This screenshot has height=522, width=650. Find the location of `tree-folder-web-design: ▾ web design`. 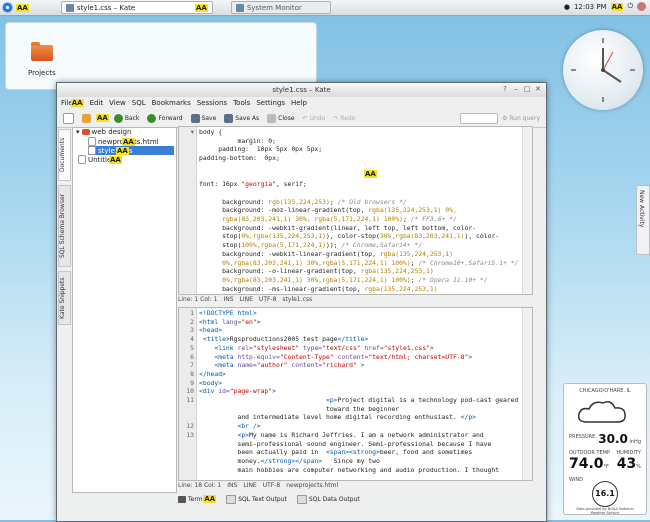

tree-folder-web-design: ▾ web design is located at coordinates (103, 132).